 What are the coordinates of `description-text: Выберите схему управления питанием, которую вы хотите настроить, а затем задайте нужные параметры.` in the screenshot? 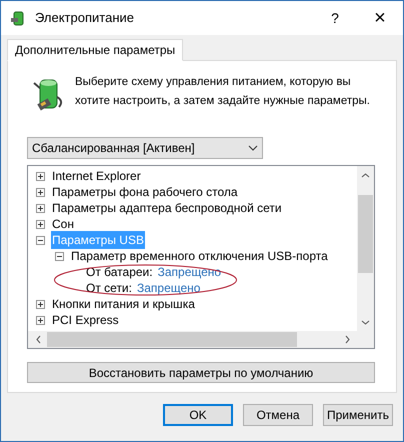 It's located at (223, 92).